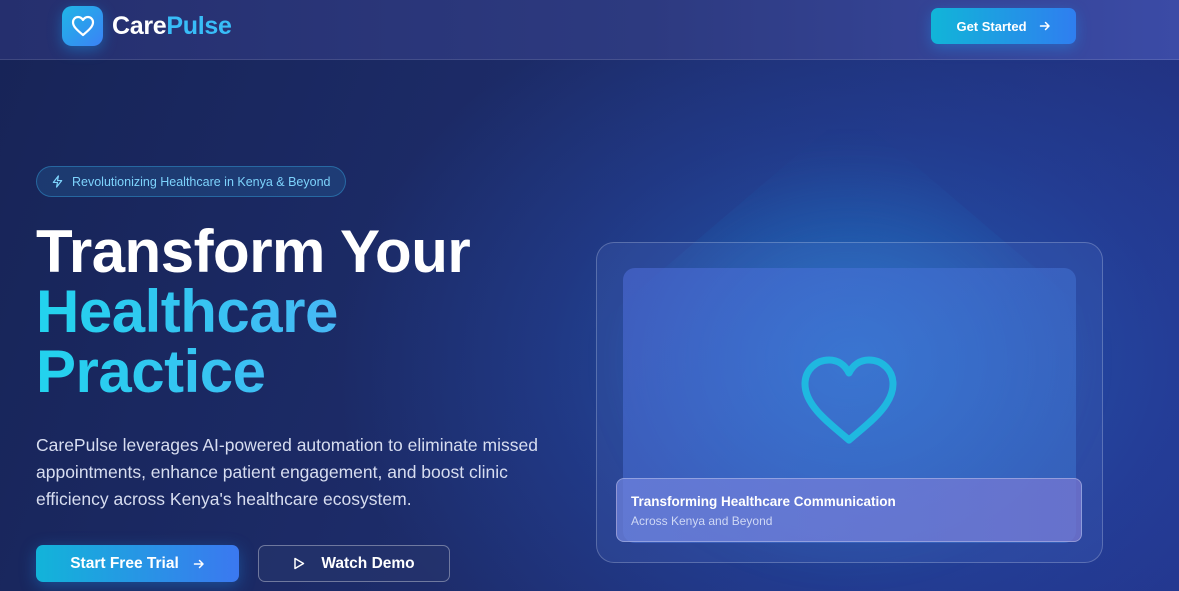 The width and height of the screenshot is (1179, 591). I want to click on play-icon, so click(299, 563).